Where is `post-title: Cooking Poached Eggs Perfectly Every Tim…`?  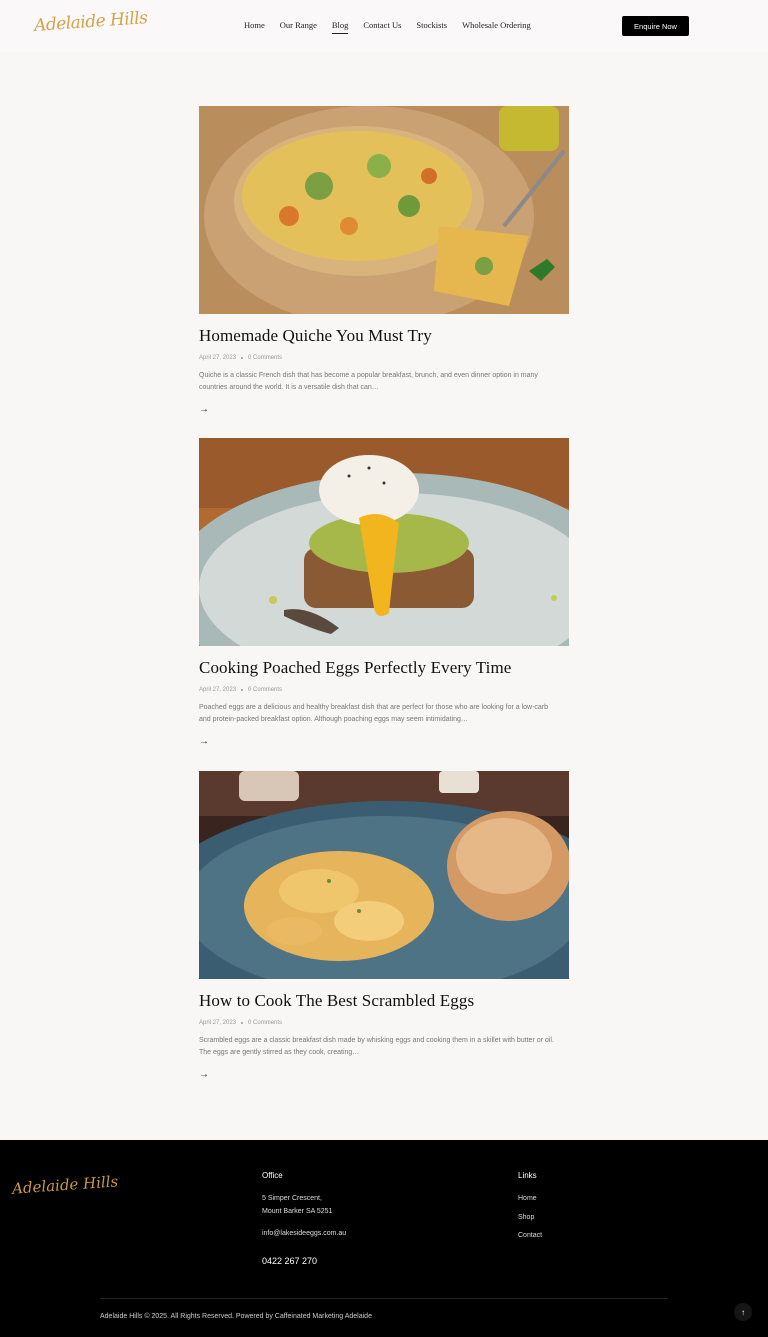 post-title: Cooking Poached Eggs Perfectly Every Tim… is located at coordinates (384, 668).